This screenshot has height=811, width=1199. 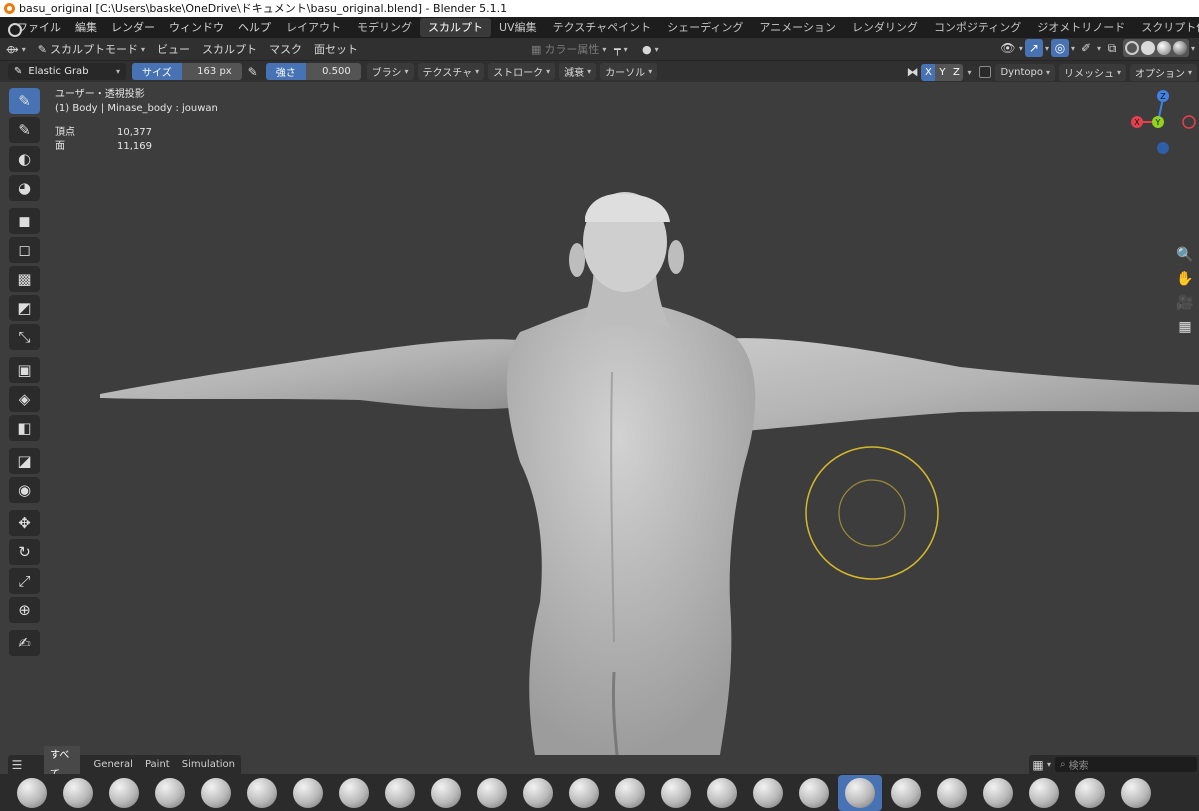 What do you see at coordinates (797, 27) in the screenshot?
I see `tab-animation: アニメーション` at bounding box center [797, 27].